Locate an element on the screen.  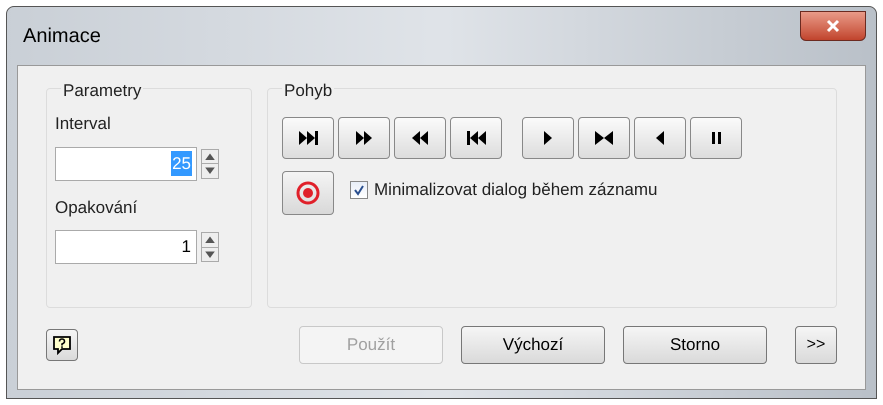
rewind-icon is located at coordinates (420, 138).